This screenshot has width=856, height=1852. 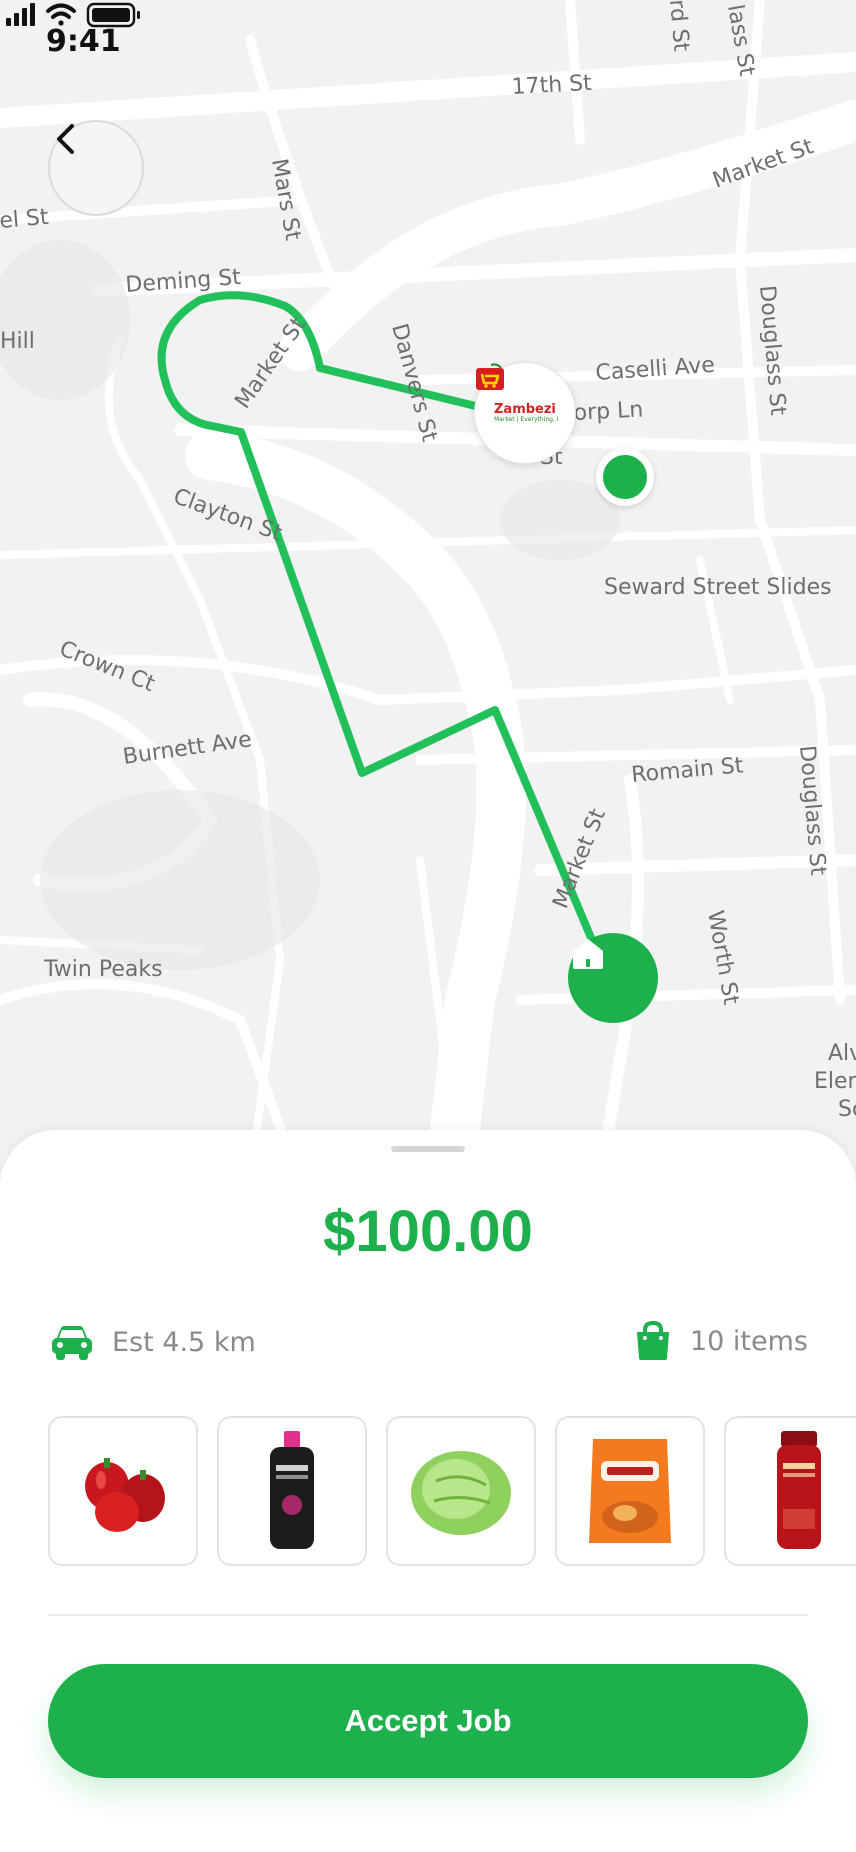 What do you see at coordinates (72, 1343) in the screenshot?
I see `car-icon` at bounding box center [72, 1343].